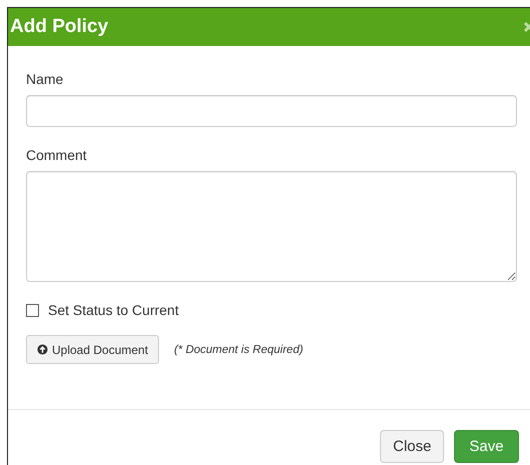  Describe the element at coordinates (93, 349) in the screenshot. I see `upload-button: Upload Document` at that location.